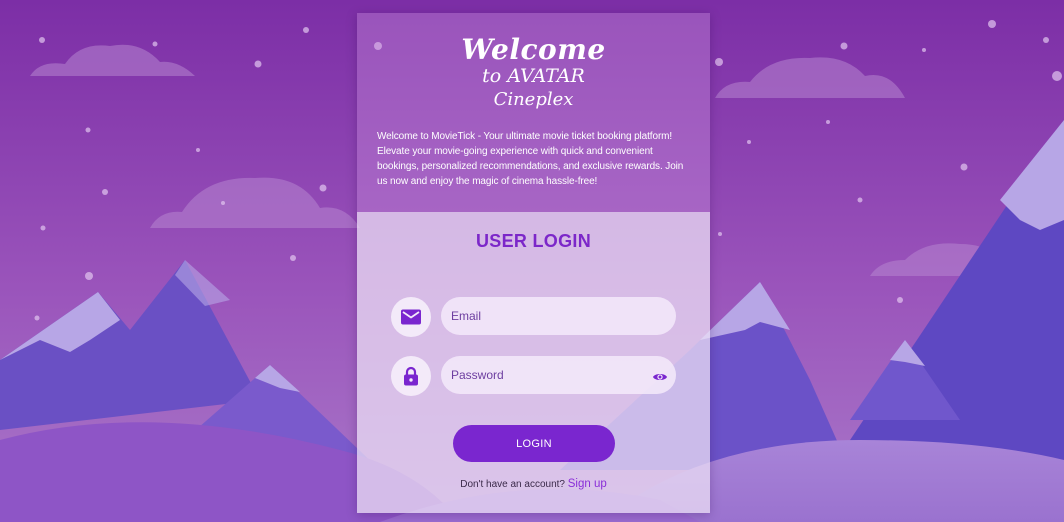 The height and width of the screenshot is (522, 1064). What do you see at coordinates (512, 484) in the screenshot?
I see `signup-prompt-text: Don't have an account?` at bounding box center [512, 484].